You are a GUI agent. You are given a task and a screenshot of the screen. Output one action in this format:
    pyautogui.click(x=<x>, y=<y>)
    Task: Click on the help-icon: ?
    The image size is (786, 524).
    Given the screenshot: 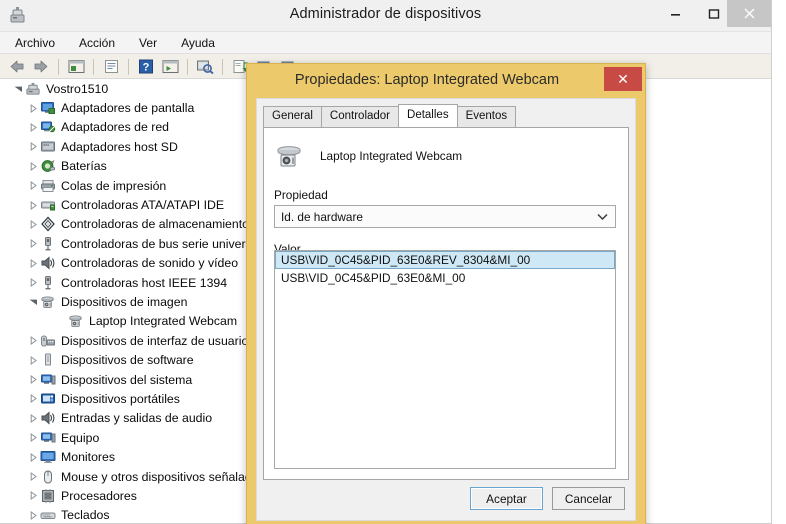 What is the action you would take?
    pyautogui.click(x=146, y=66)
    